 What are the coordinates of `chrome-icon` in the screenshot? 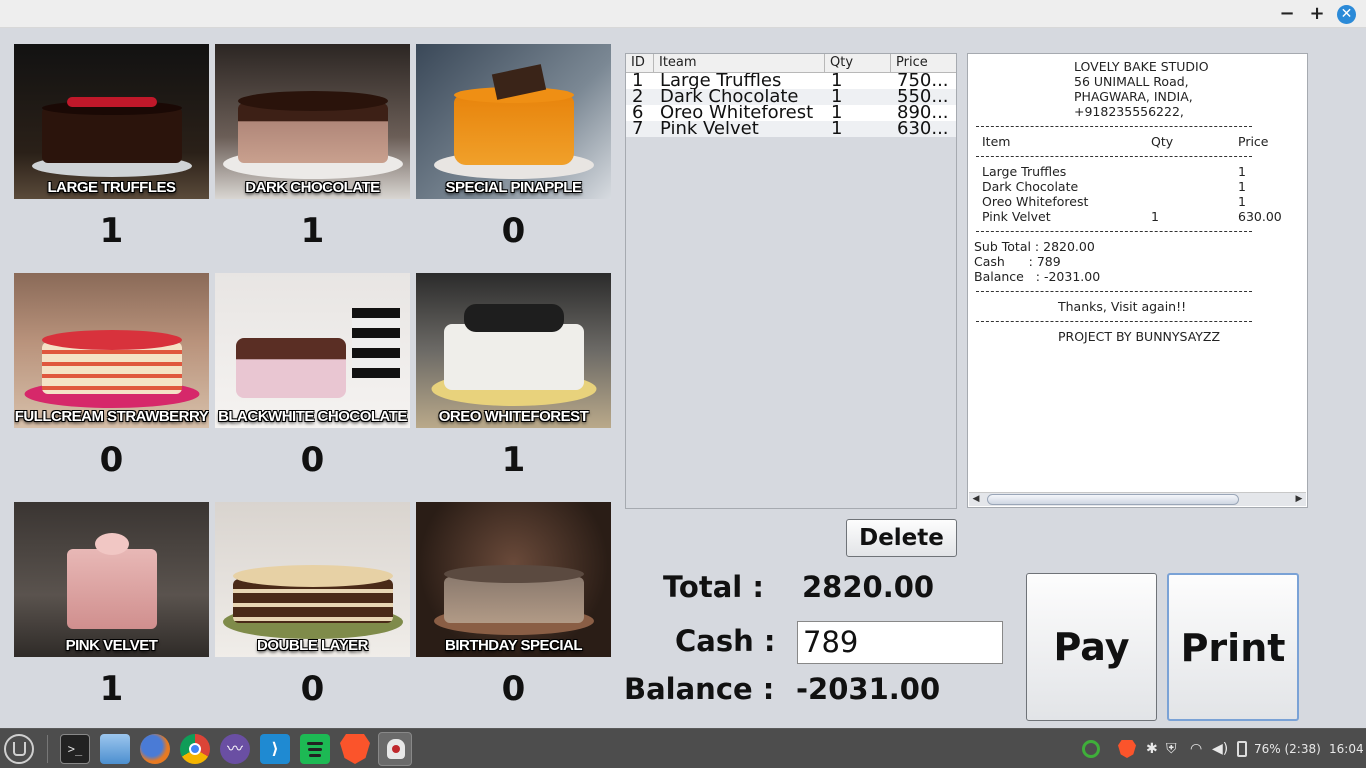 It's located at (195, 749).